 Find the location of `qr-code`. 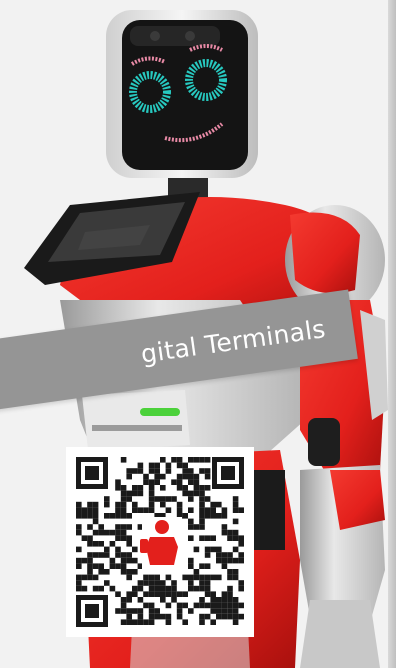

qr-code is located at coordinates (160, 542).